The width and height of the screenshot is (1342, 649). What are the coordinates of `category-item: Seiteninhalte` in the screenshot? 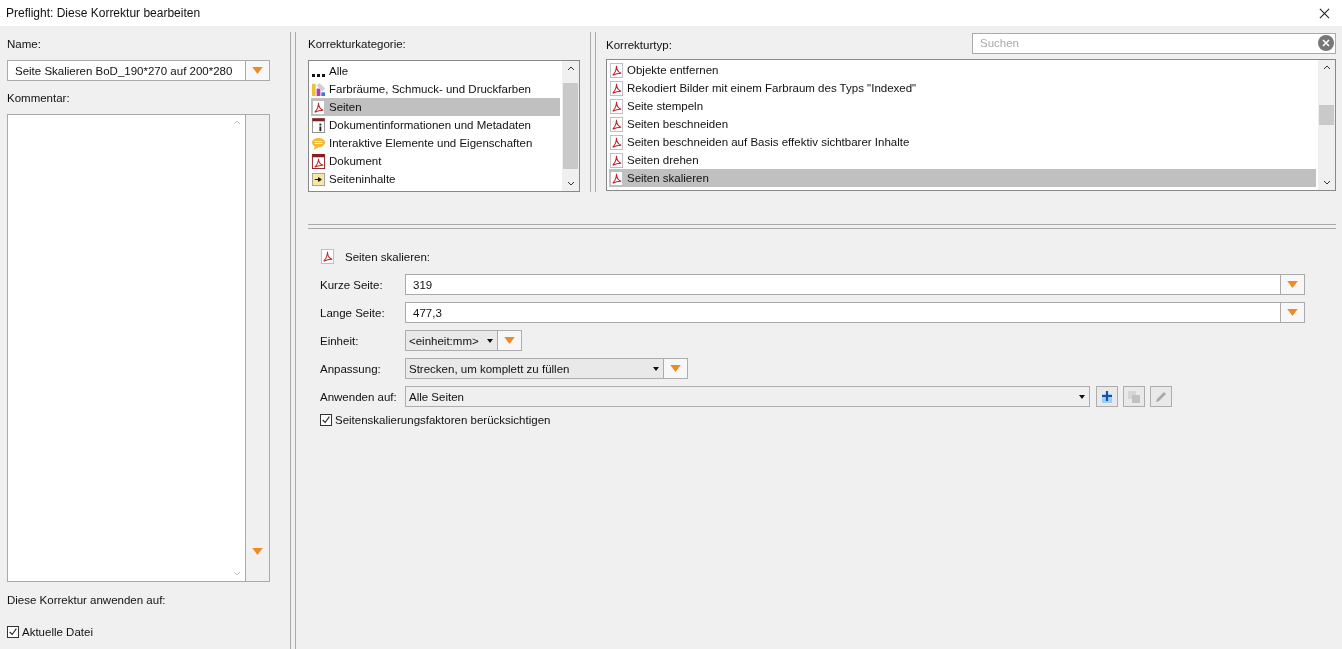 It's located at (435, 179).